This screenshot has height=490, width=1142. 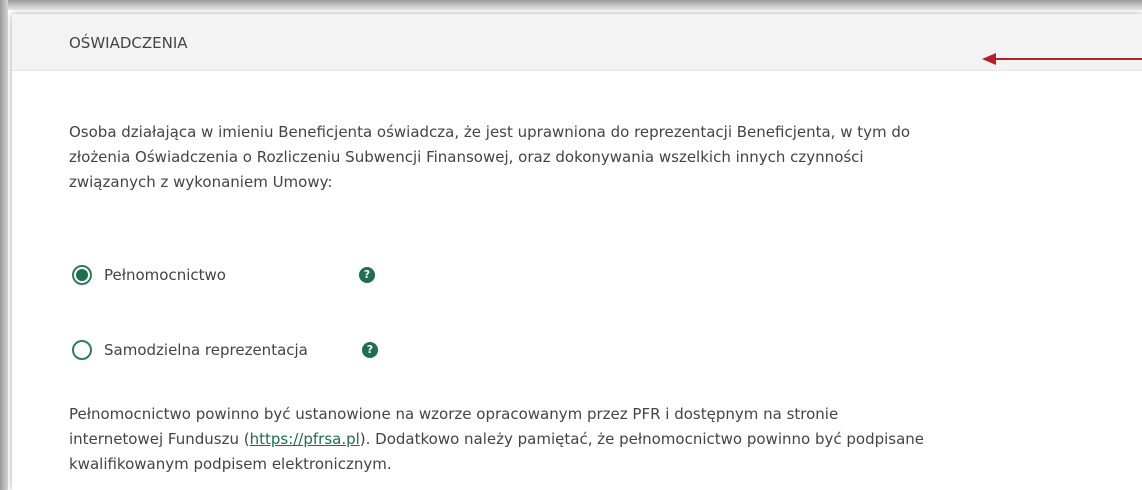 What do you see at coordinates (305, 439) in the screenshot?
I see `pfrsa-link: https://pfrsa.pl` at bounding box center [305, 439].